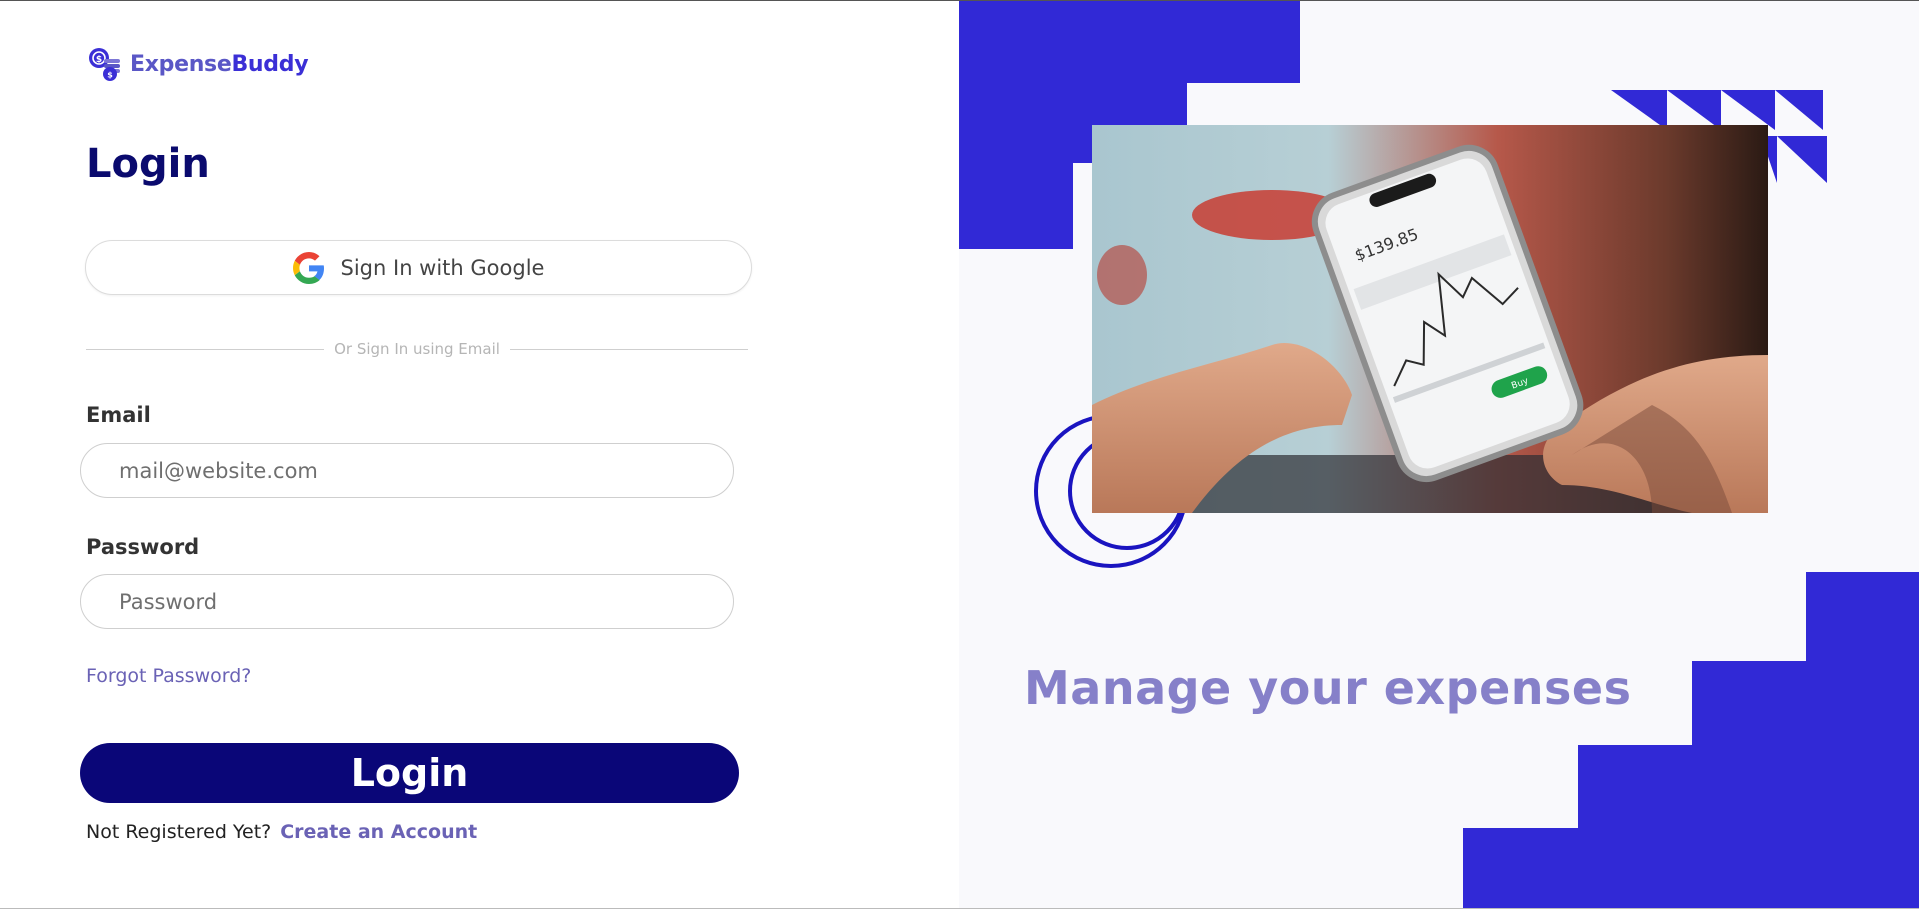 This screenshot has height=909, width=1919. Describe the element at coordinates (118, 415) in the screenshot. I see `email-label: Email` at that location.